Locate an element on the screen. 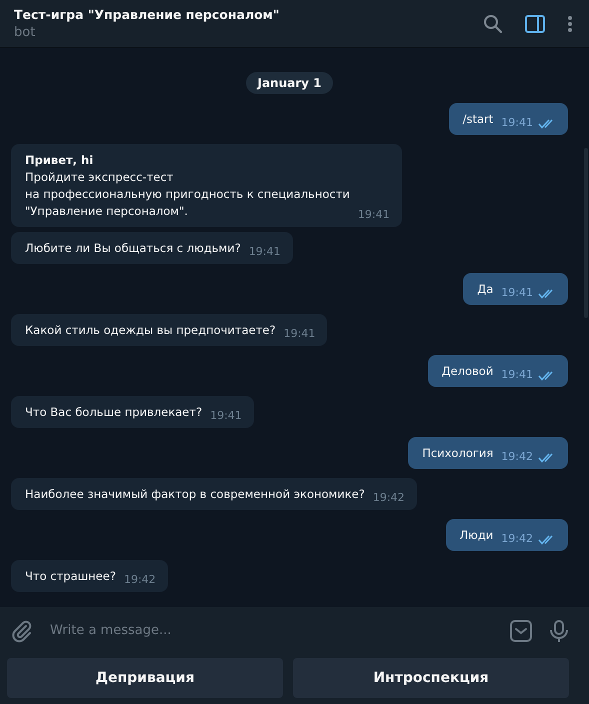 Image resolution: width=589 pixels, height=704 pixels. search-icon is located at coordinates (493, 24).